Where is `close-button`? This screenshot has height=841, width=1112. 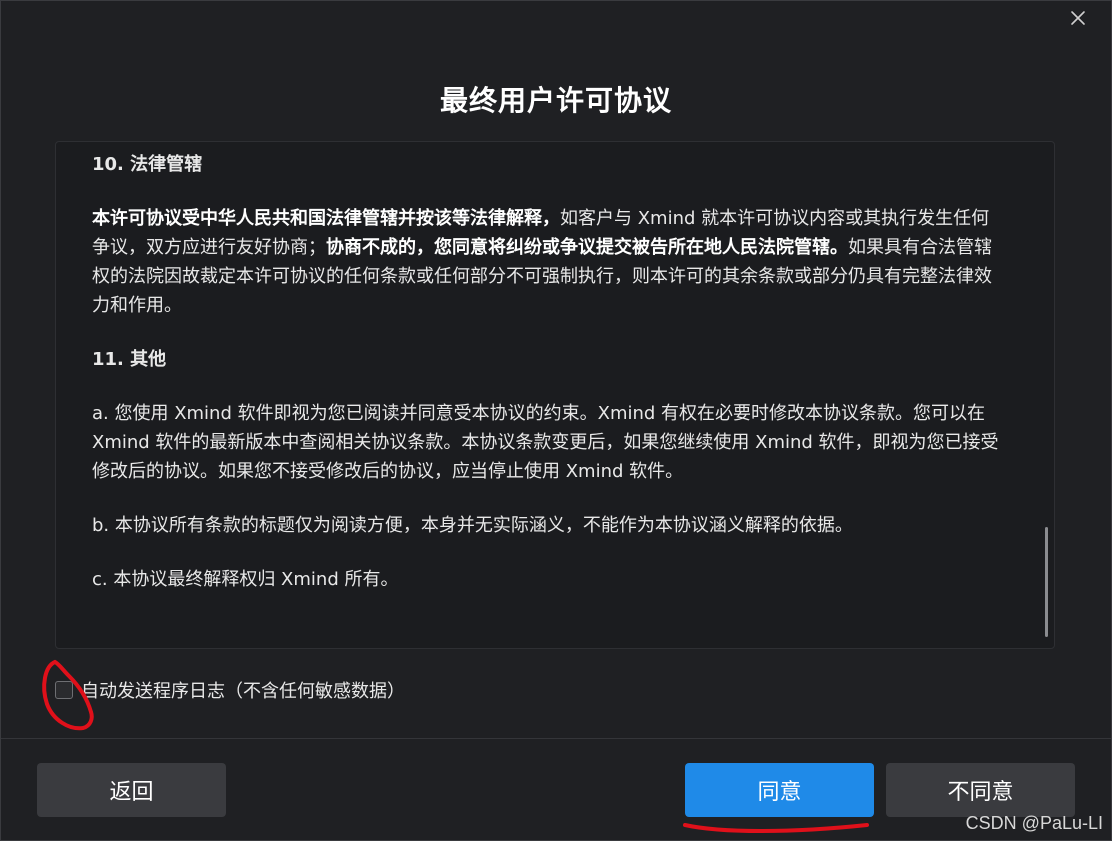
close-button is located at coordinates (1078, 18).